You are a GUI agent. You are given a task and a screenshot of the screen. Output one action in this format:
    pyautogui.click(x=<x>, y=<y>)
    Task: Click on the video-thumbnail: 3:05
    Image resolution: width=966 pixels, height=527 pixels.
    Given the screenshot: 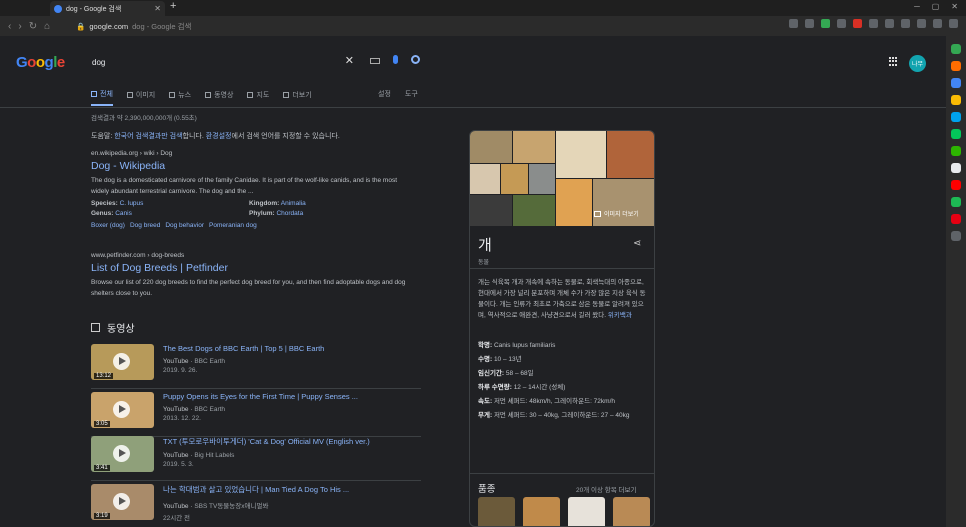 What is the action you would take?
    pyautogui.click(x=122, y=410)
    